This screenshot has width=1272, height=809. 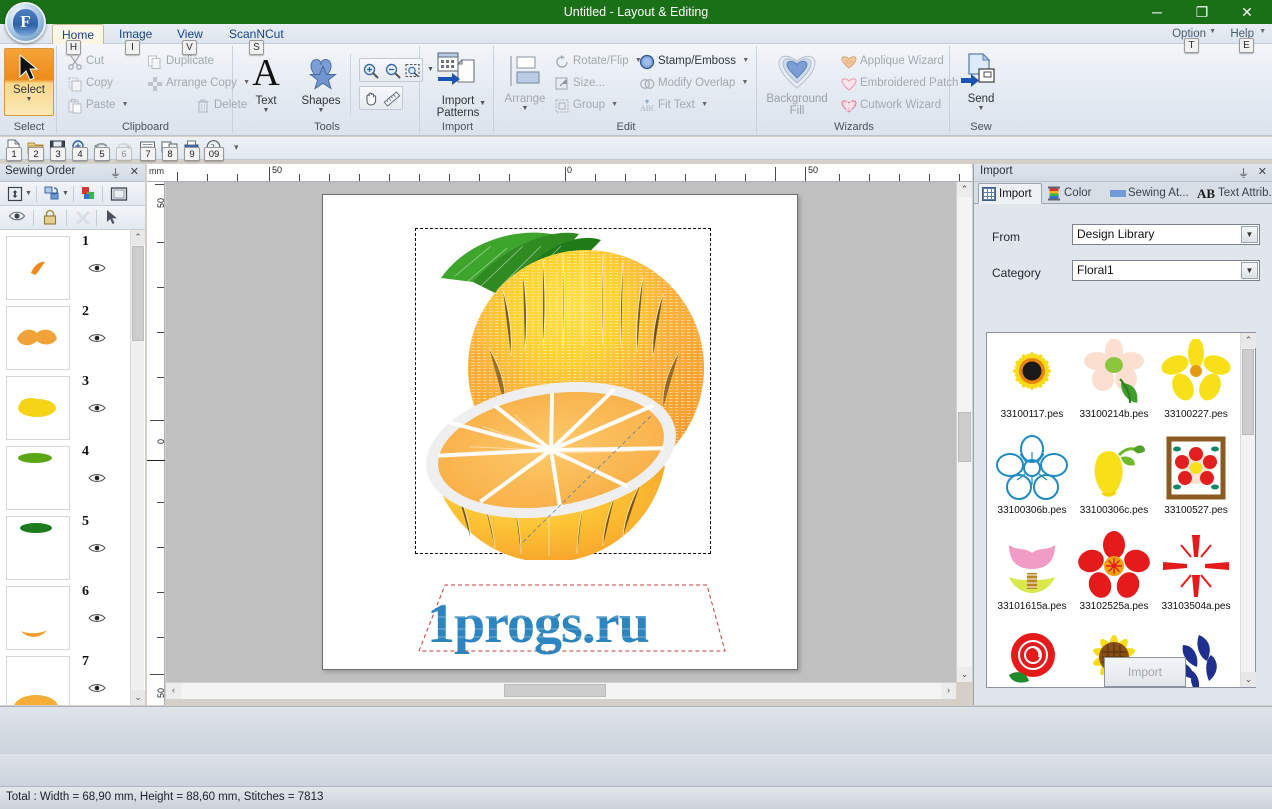 What do you see at coordinates (28, 193) in the screenshot?
I see `select-all-dropdown-icon: ▼` at bounding box center [28, 193].